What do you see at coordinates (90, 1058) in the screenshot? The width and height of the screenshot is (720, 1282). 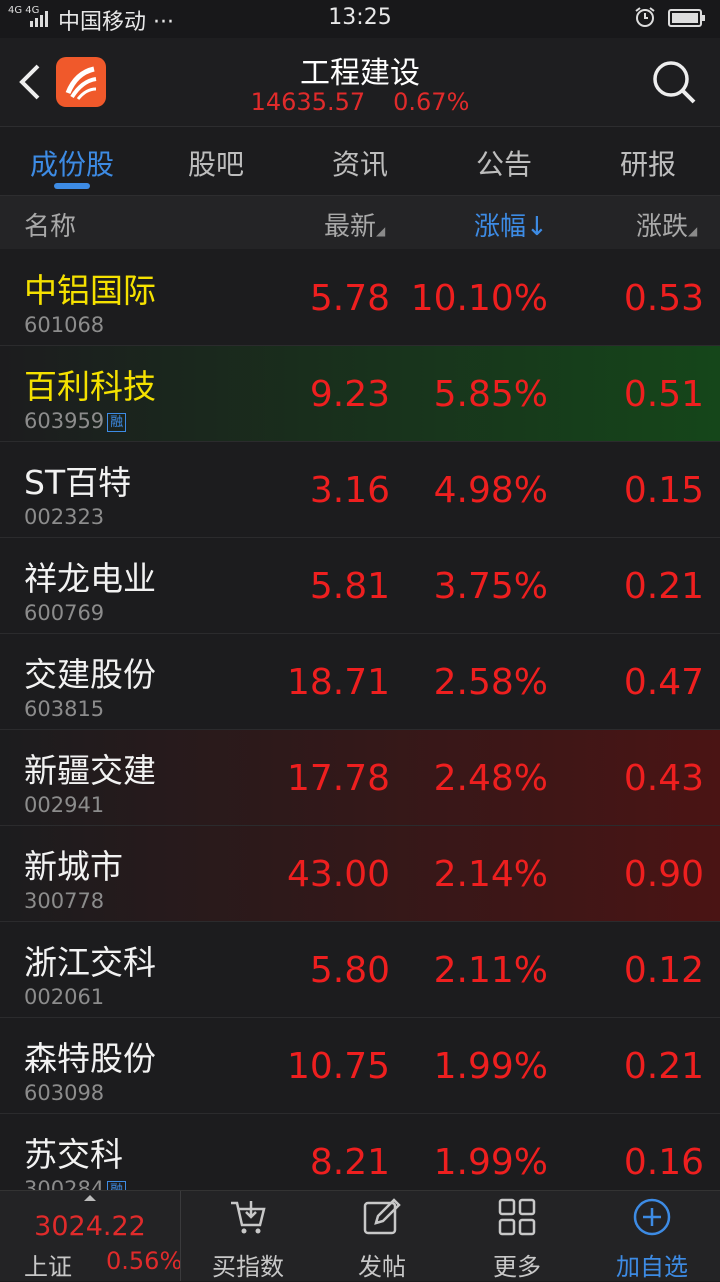 I see `stock-name: 森特股份` at bounding box center [90, 1058].